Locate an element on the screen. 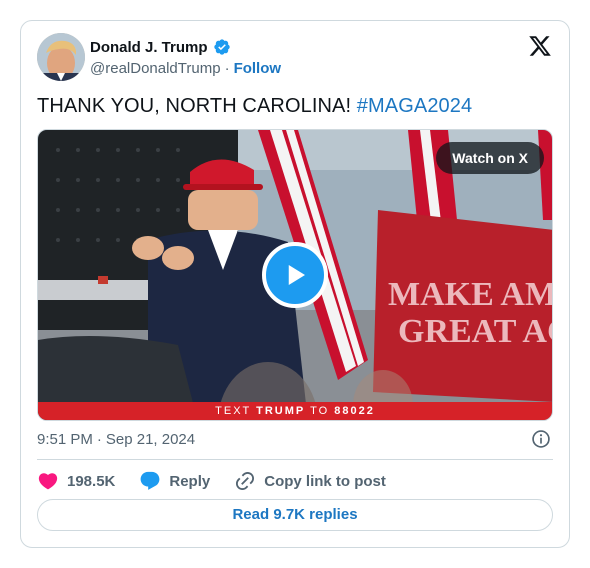  copy-link-label: Copy link to post is located at coordinates (325, 481).